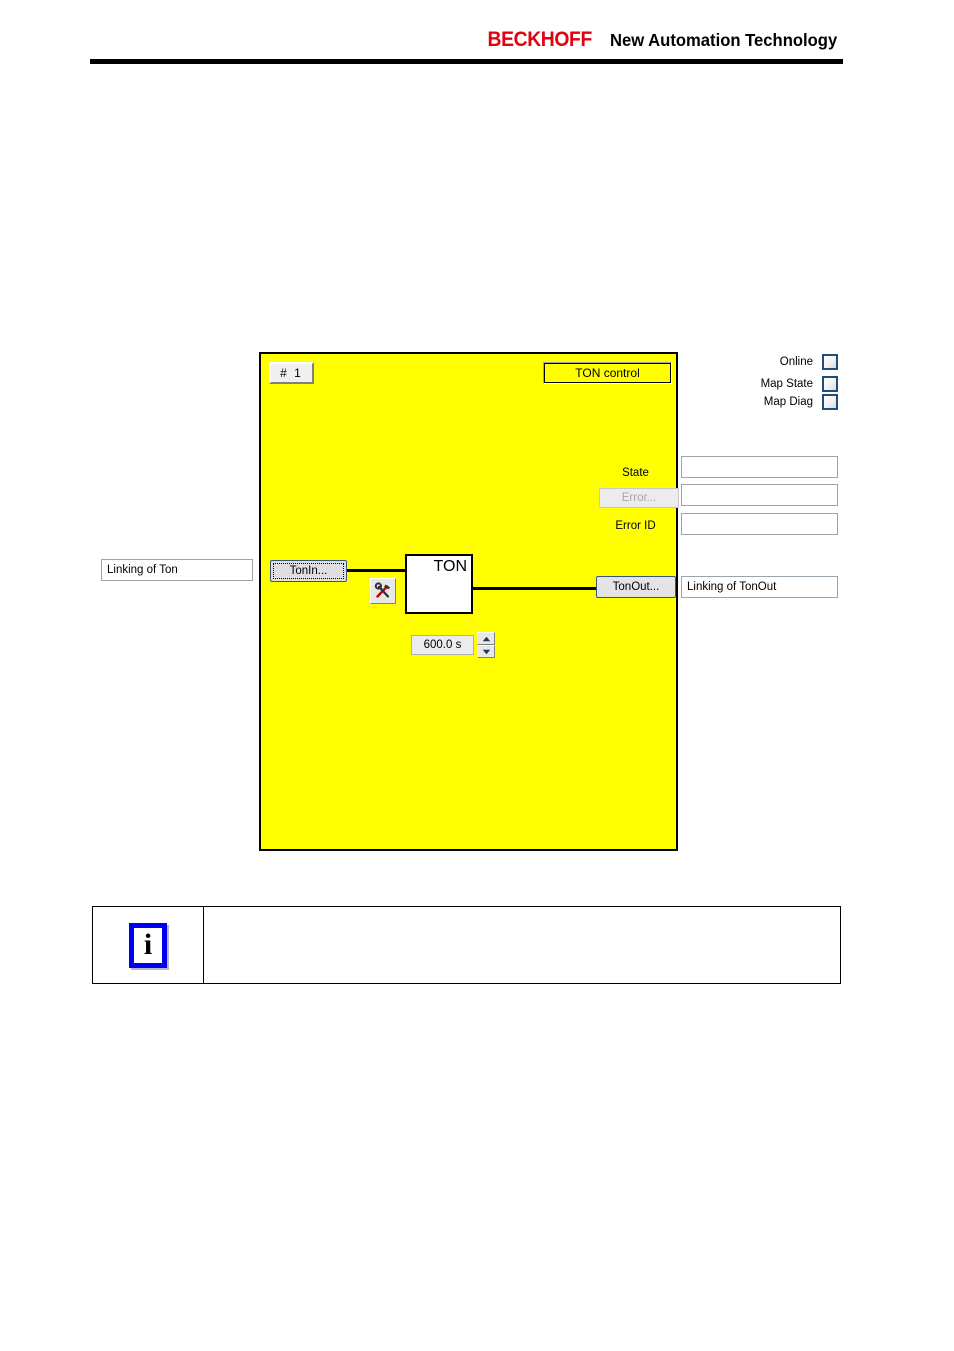 The width and height of the screenshot is (954, 1351). I want to click on ton-function-block: TON, so click(439, 584).